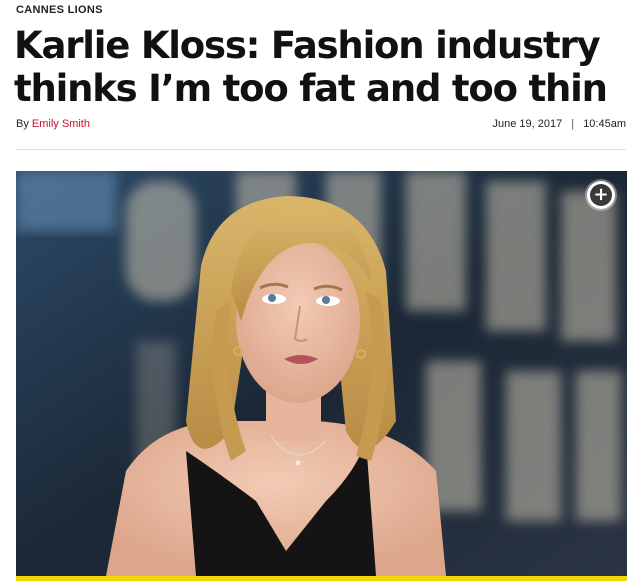  Describe the element at coordinates (527, 124) in the screenshot. I see `publish-date: June 19, 2017` at that location.